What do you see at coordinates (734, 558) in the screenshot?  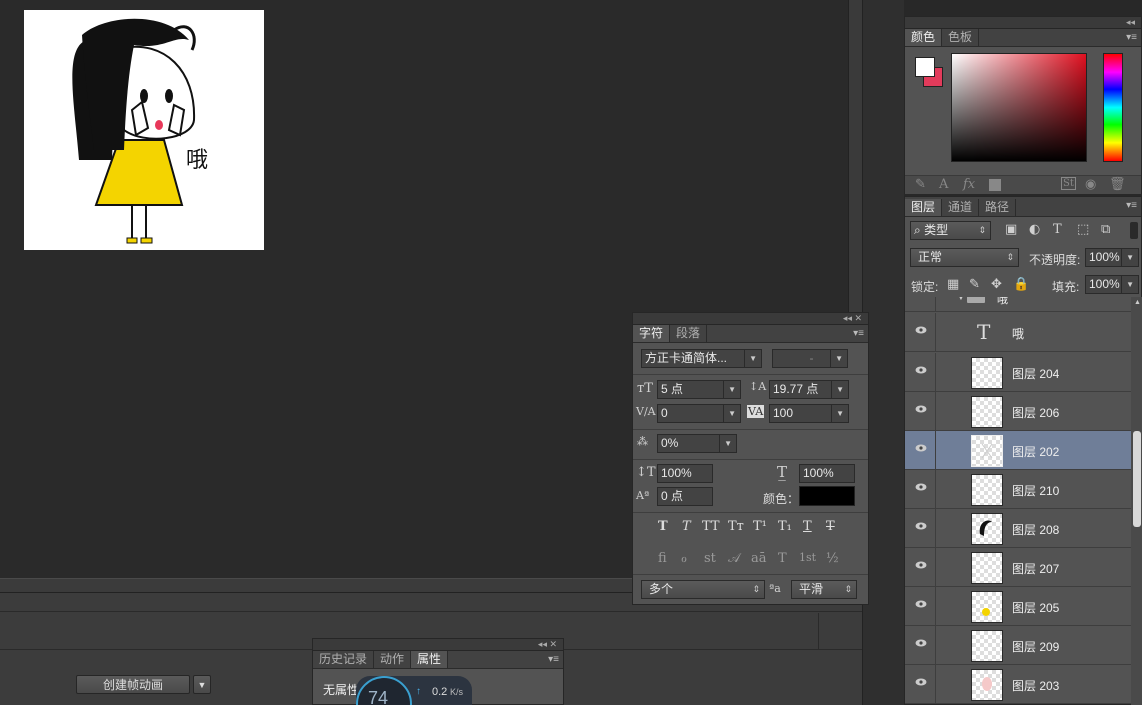 I see `swash-button: 𝒜` at bounding box center [734, 558].